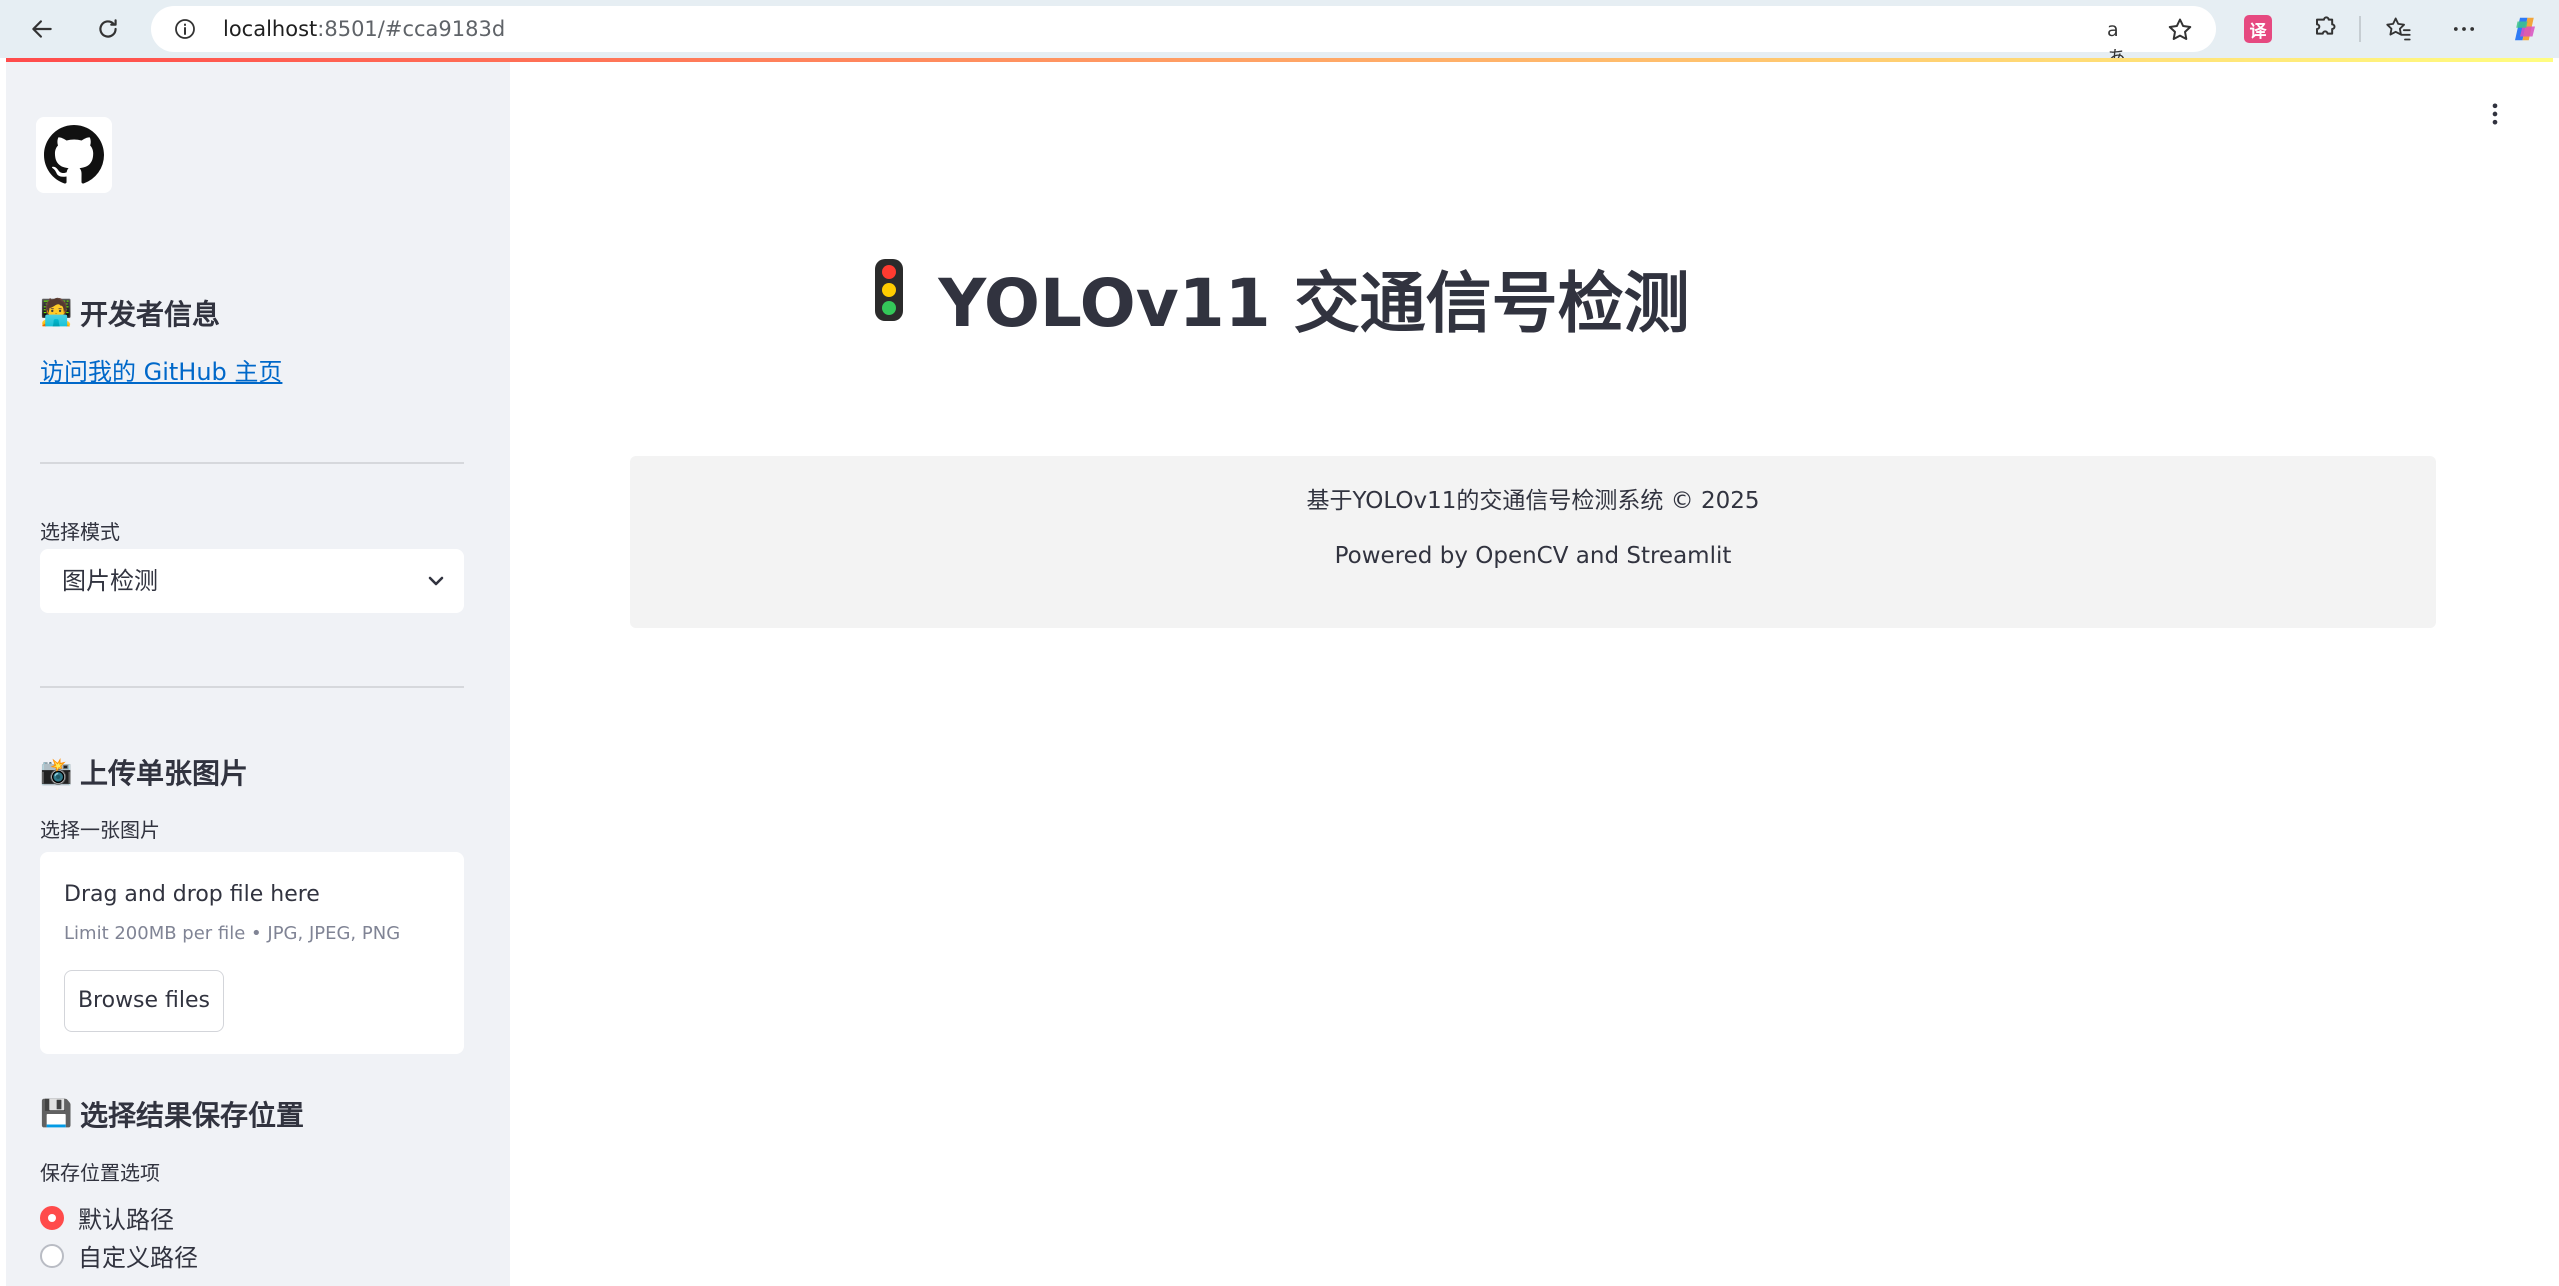 The height and width of the screenshot is (1286, 2559). Describe the element at coordinates (110, 581) in the screenshot. I see `mode-select-value: 图片检测` at that location.